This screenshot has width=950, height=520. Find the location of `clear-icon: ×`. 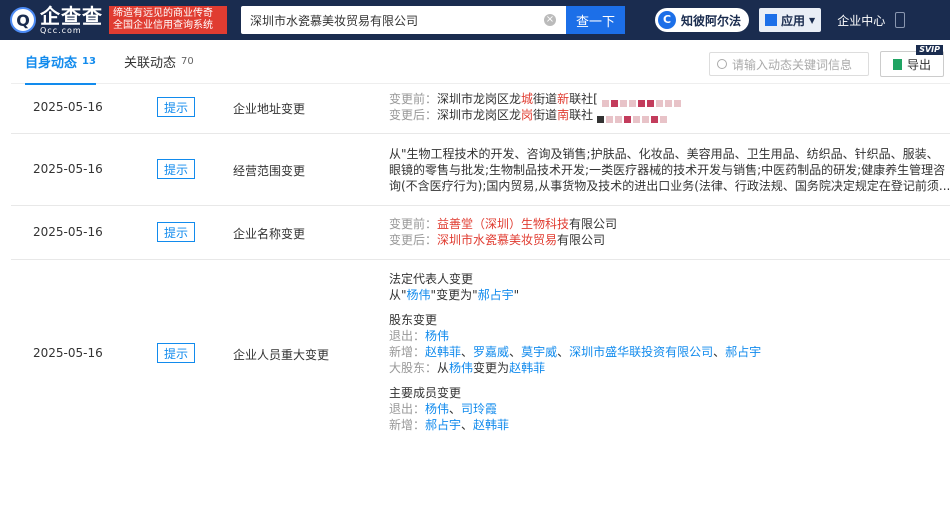

clear-icon: × is located at coordinates (550, 20).